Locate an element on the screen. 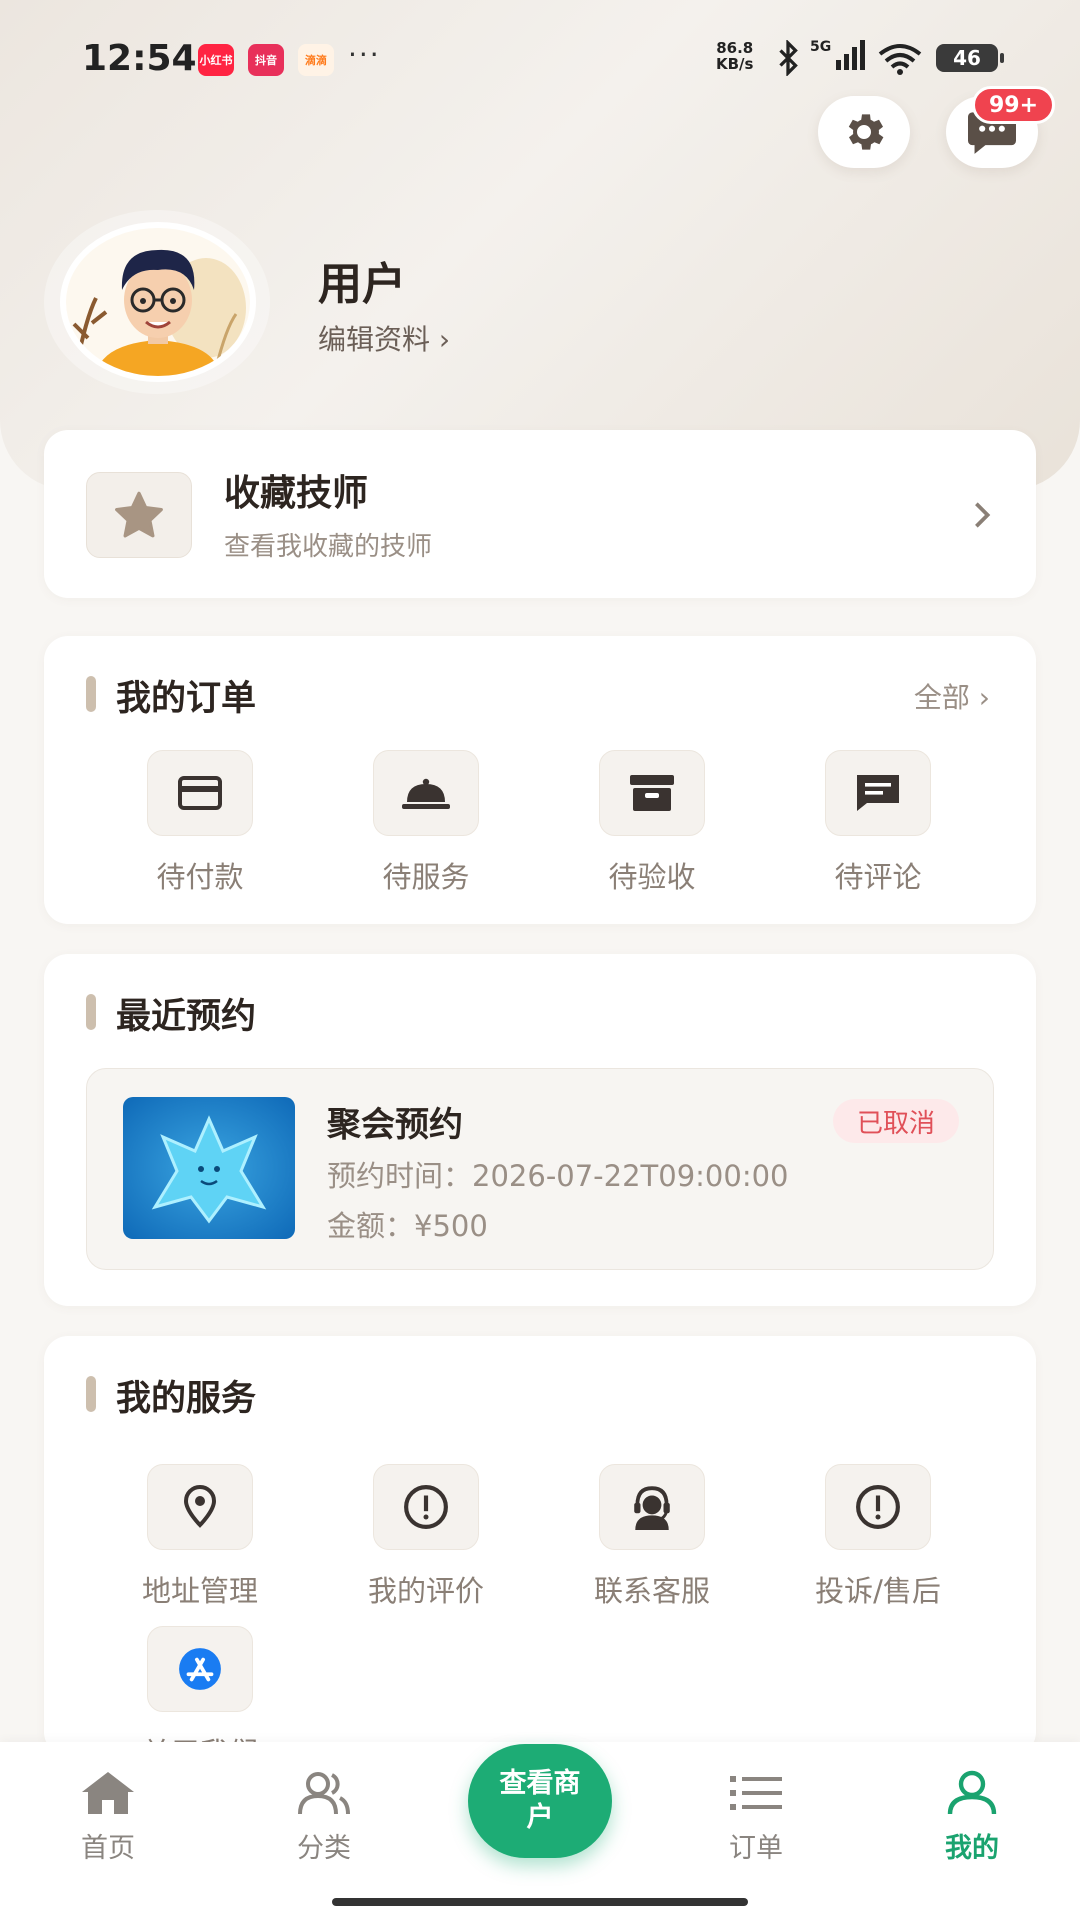  order-pending-service: 待服务 is located at coordinates (426, 823).